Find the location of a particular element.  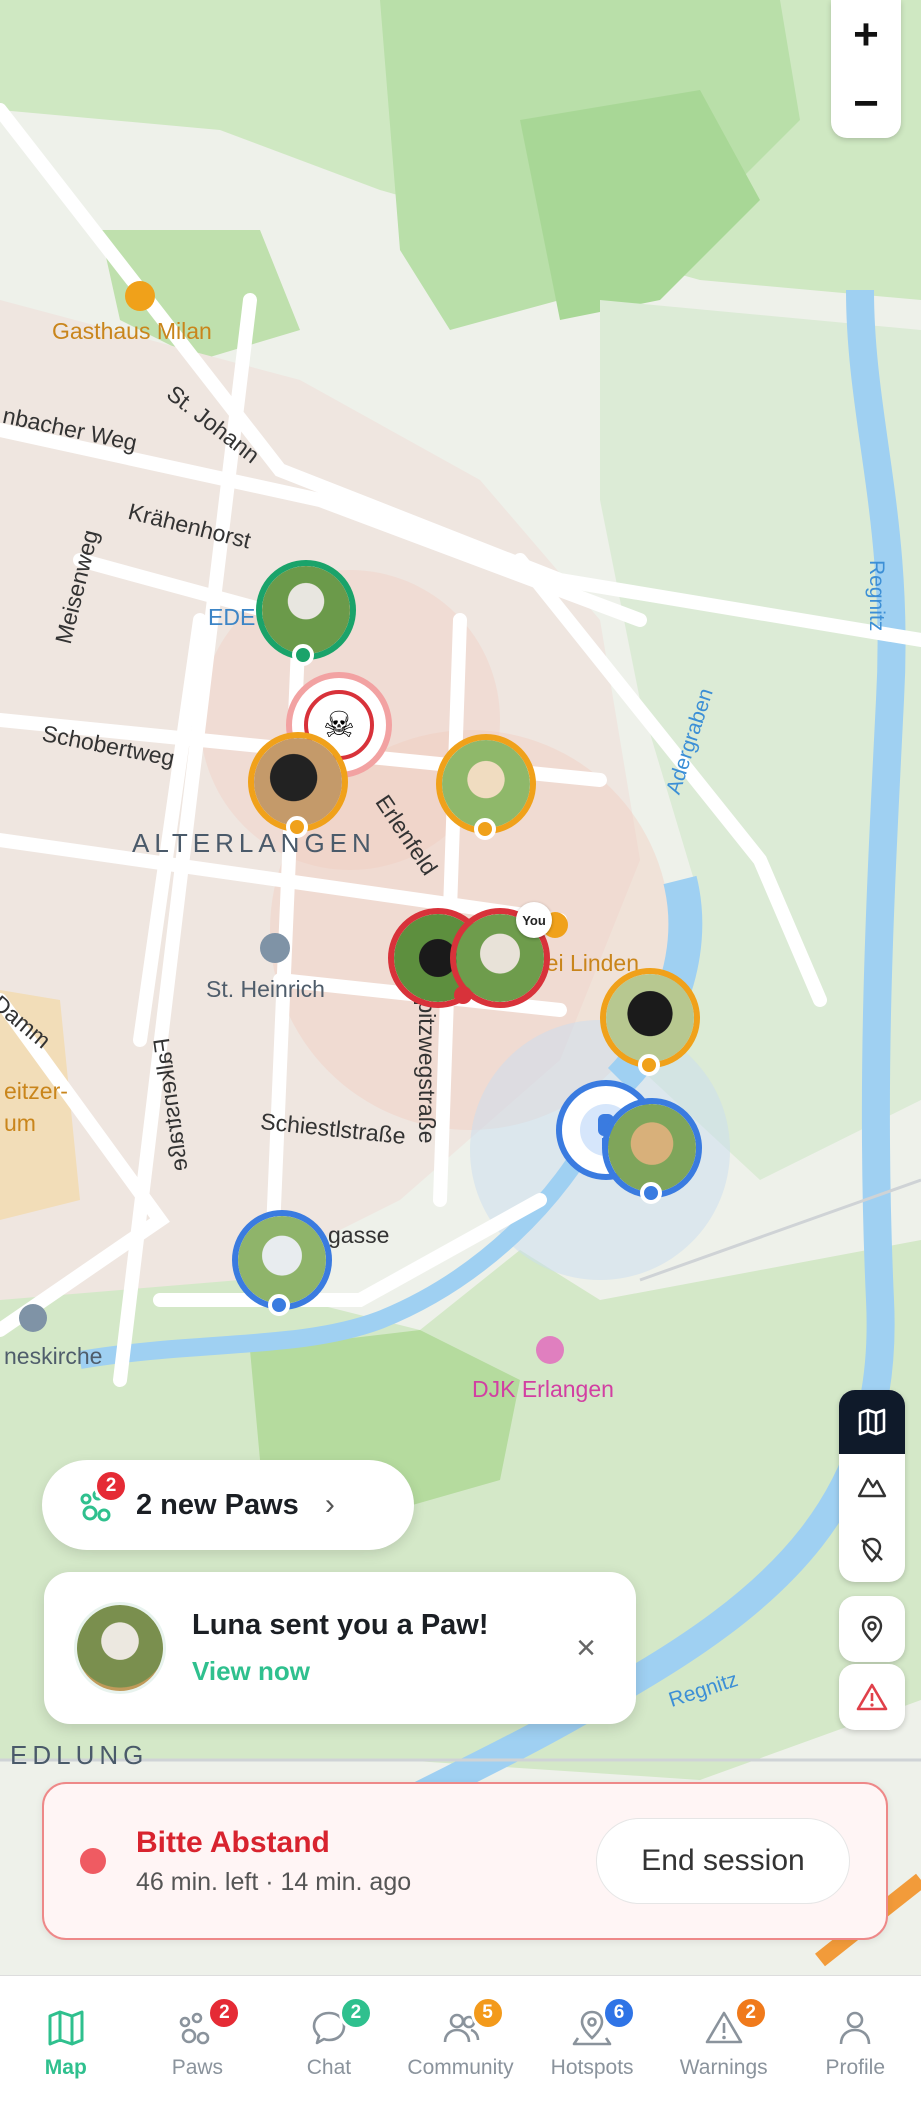

nav-badge-paws: 2 is located at coordinates (224, 2013).